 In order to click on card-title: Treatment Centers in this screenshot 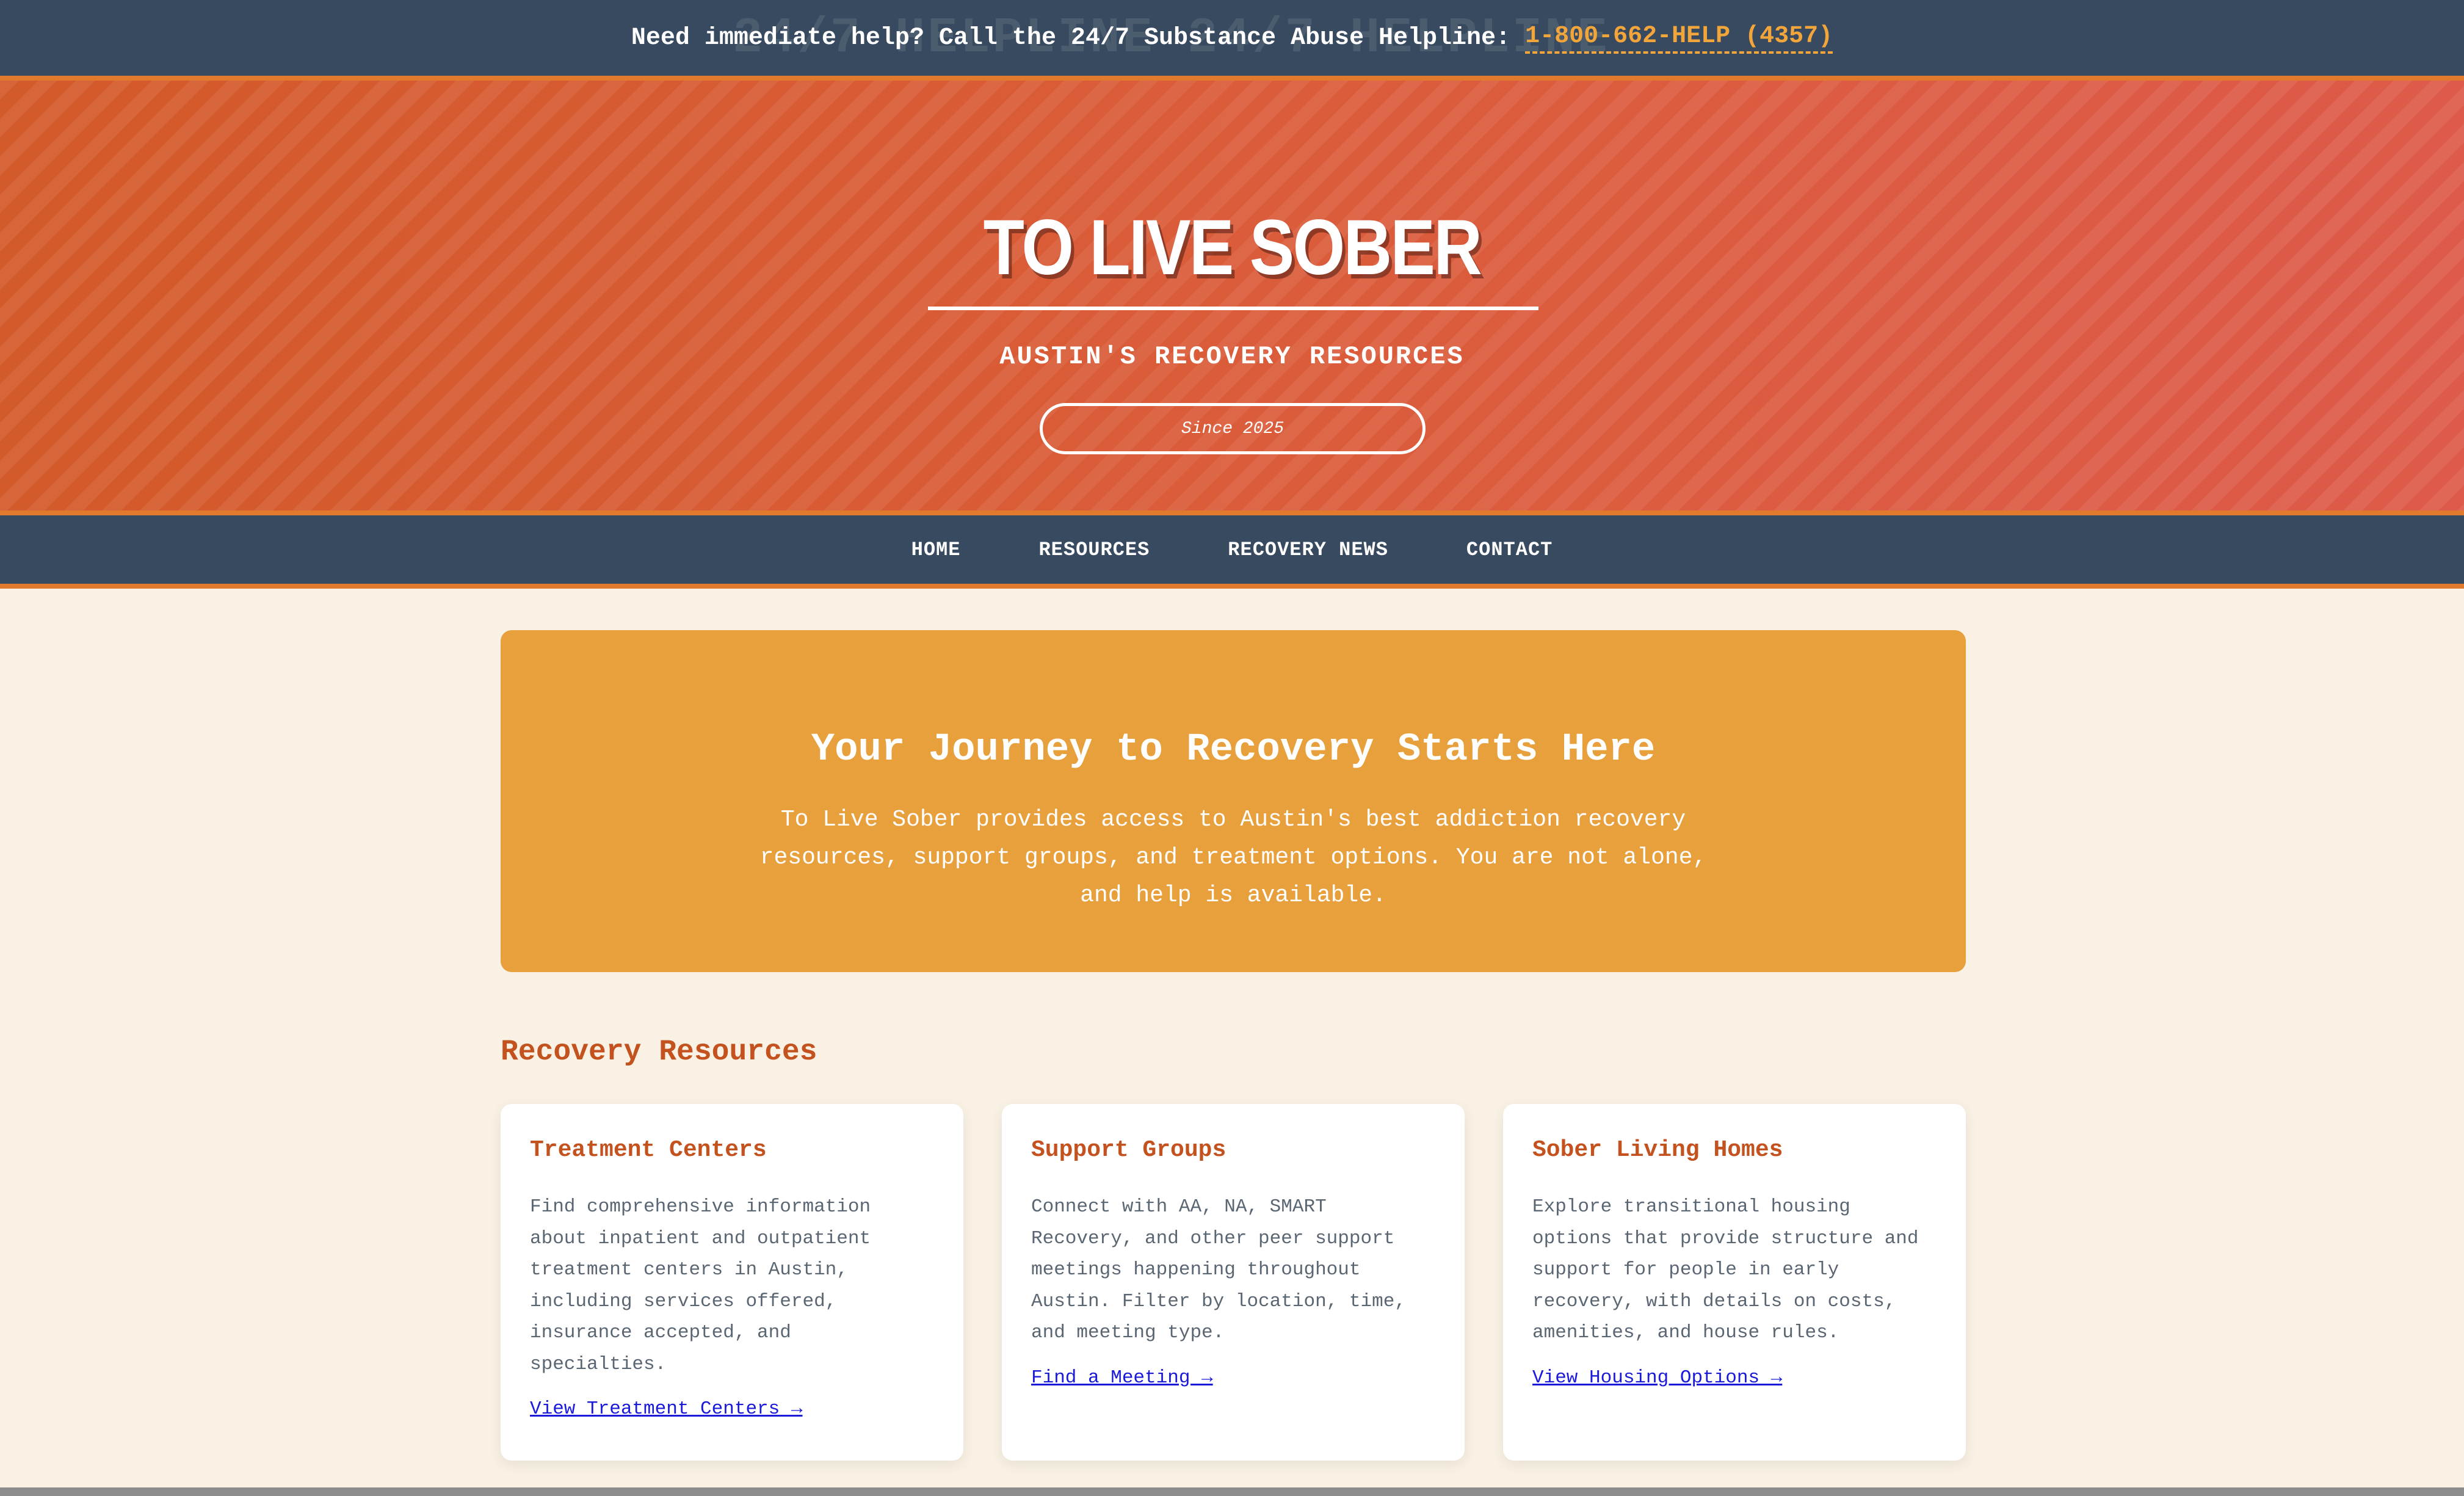, I will do `click(649, 1150)`.